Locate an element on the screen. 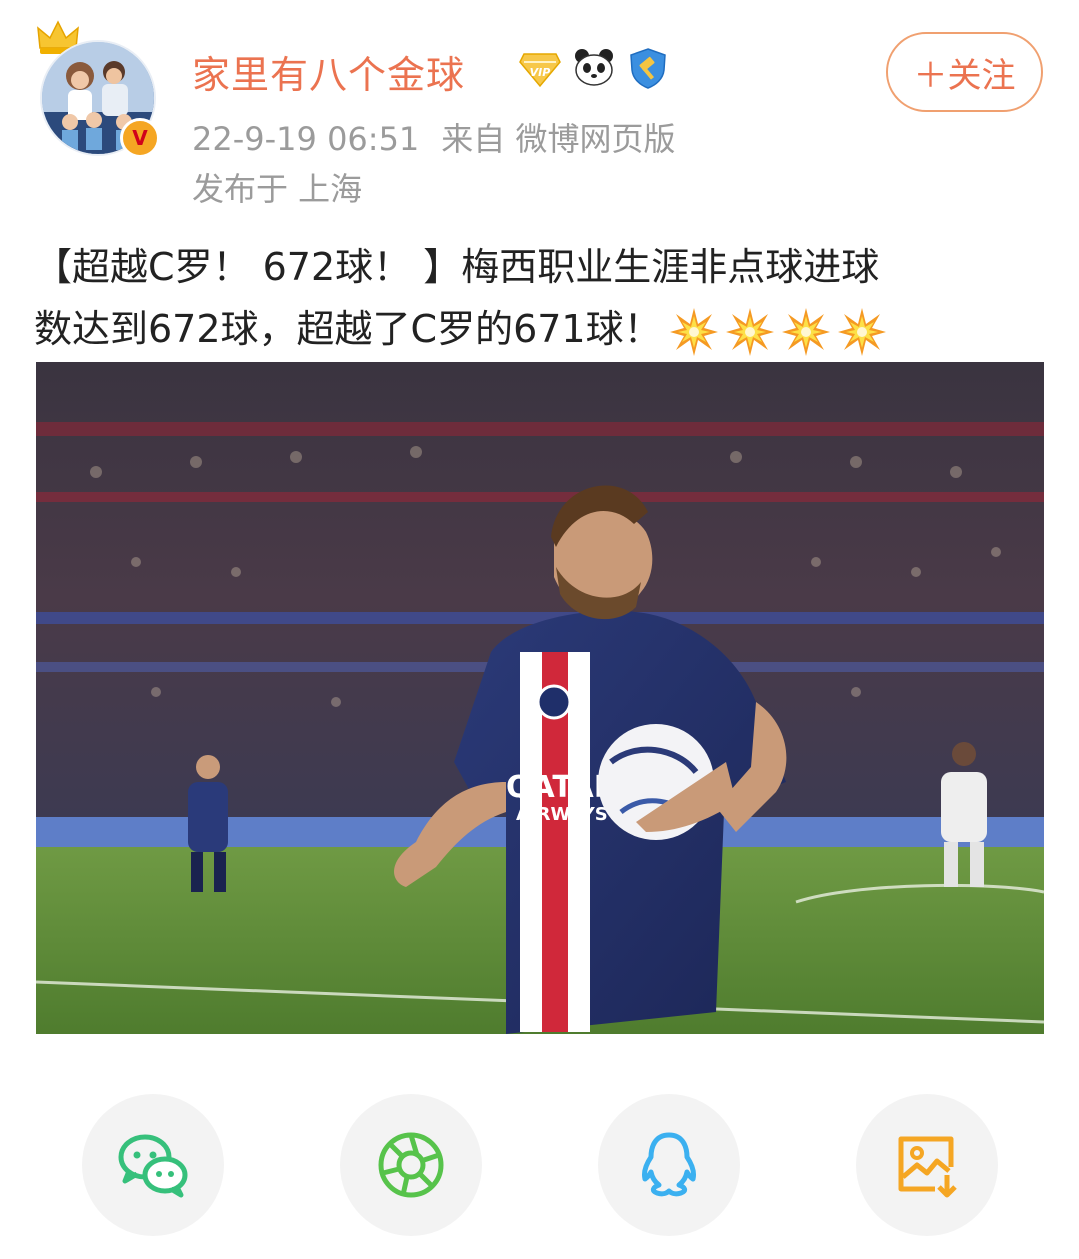  wechat-icon is located at coordinates (153, 1166).